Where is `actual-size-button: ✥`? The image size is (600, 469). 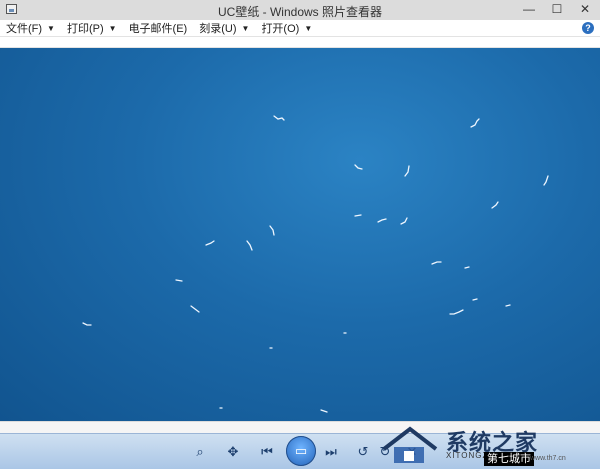 actual-size-button: ✥ is located at coordinates (233, 452).